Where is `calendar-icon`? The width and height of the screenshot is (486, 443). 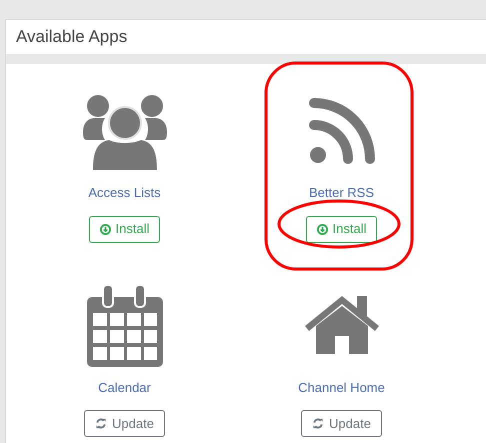 calendar-icon is located at coordinates (124, 325).